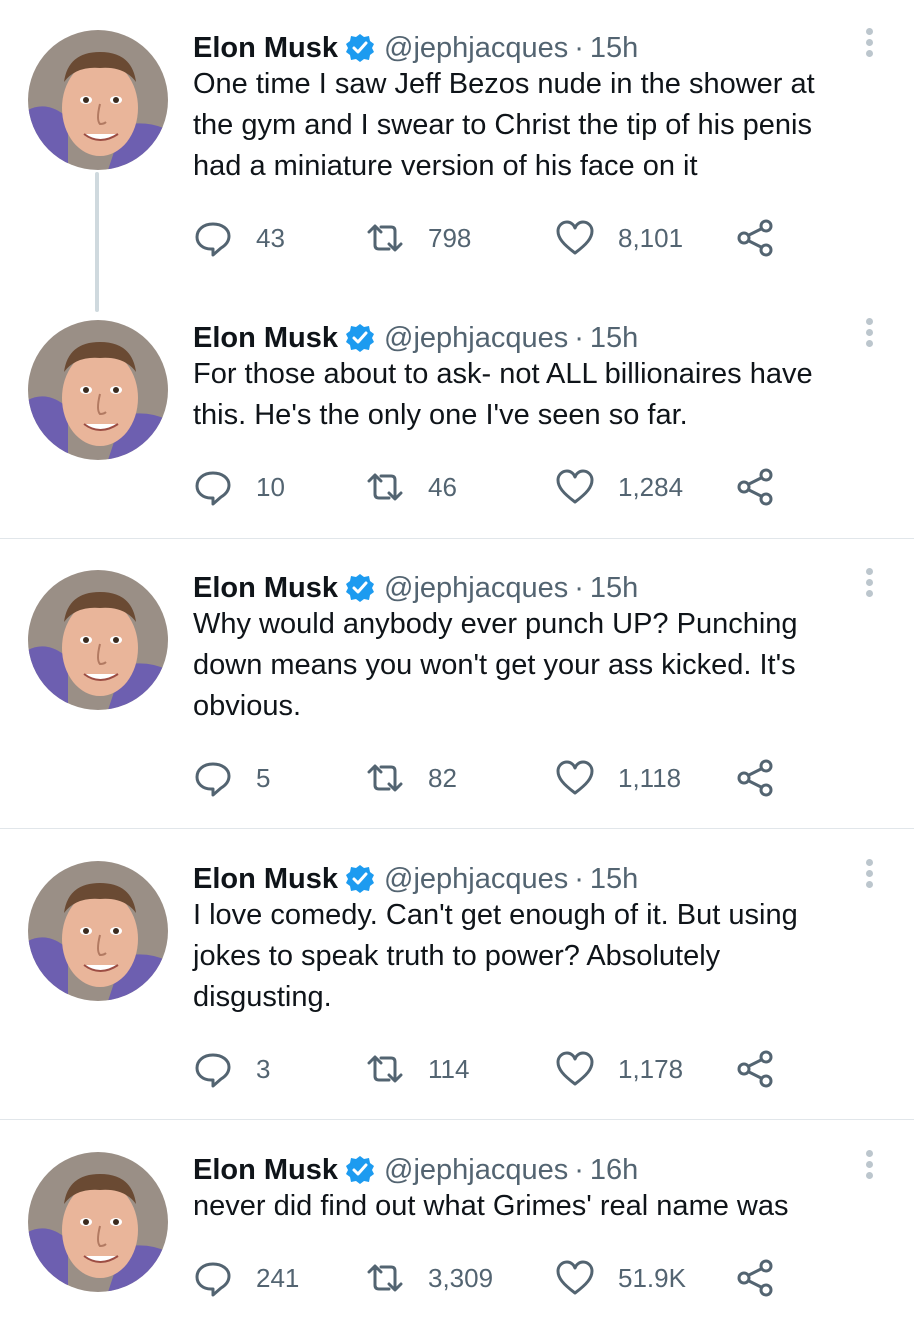  Describe the element at coordinates (263, 777) in the screenshot. I see `reply-count: 5` at that location.